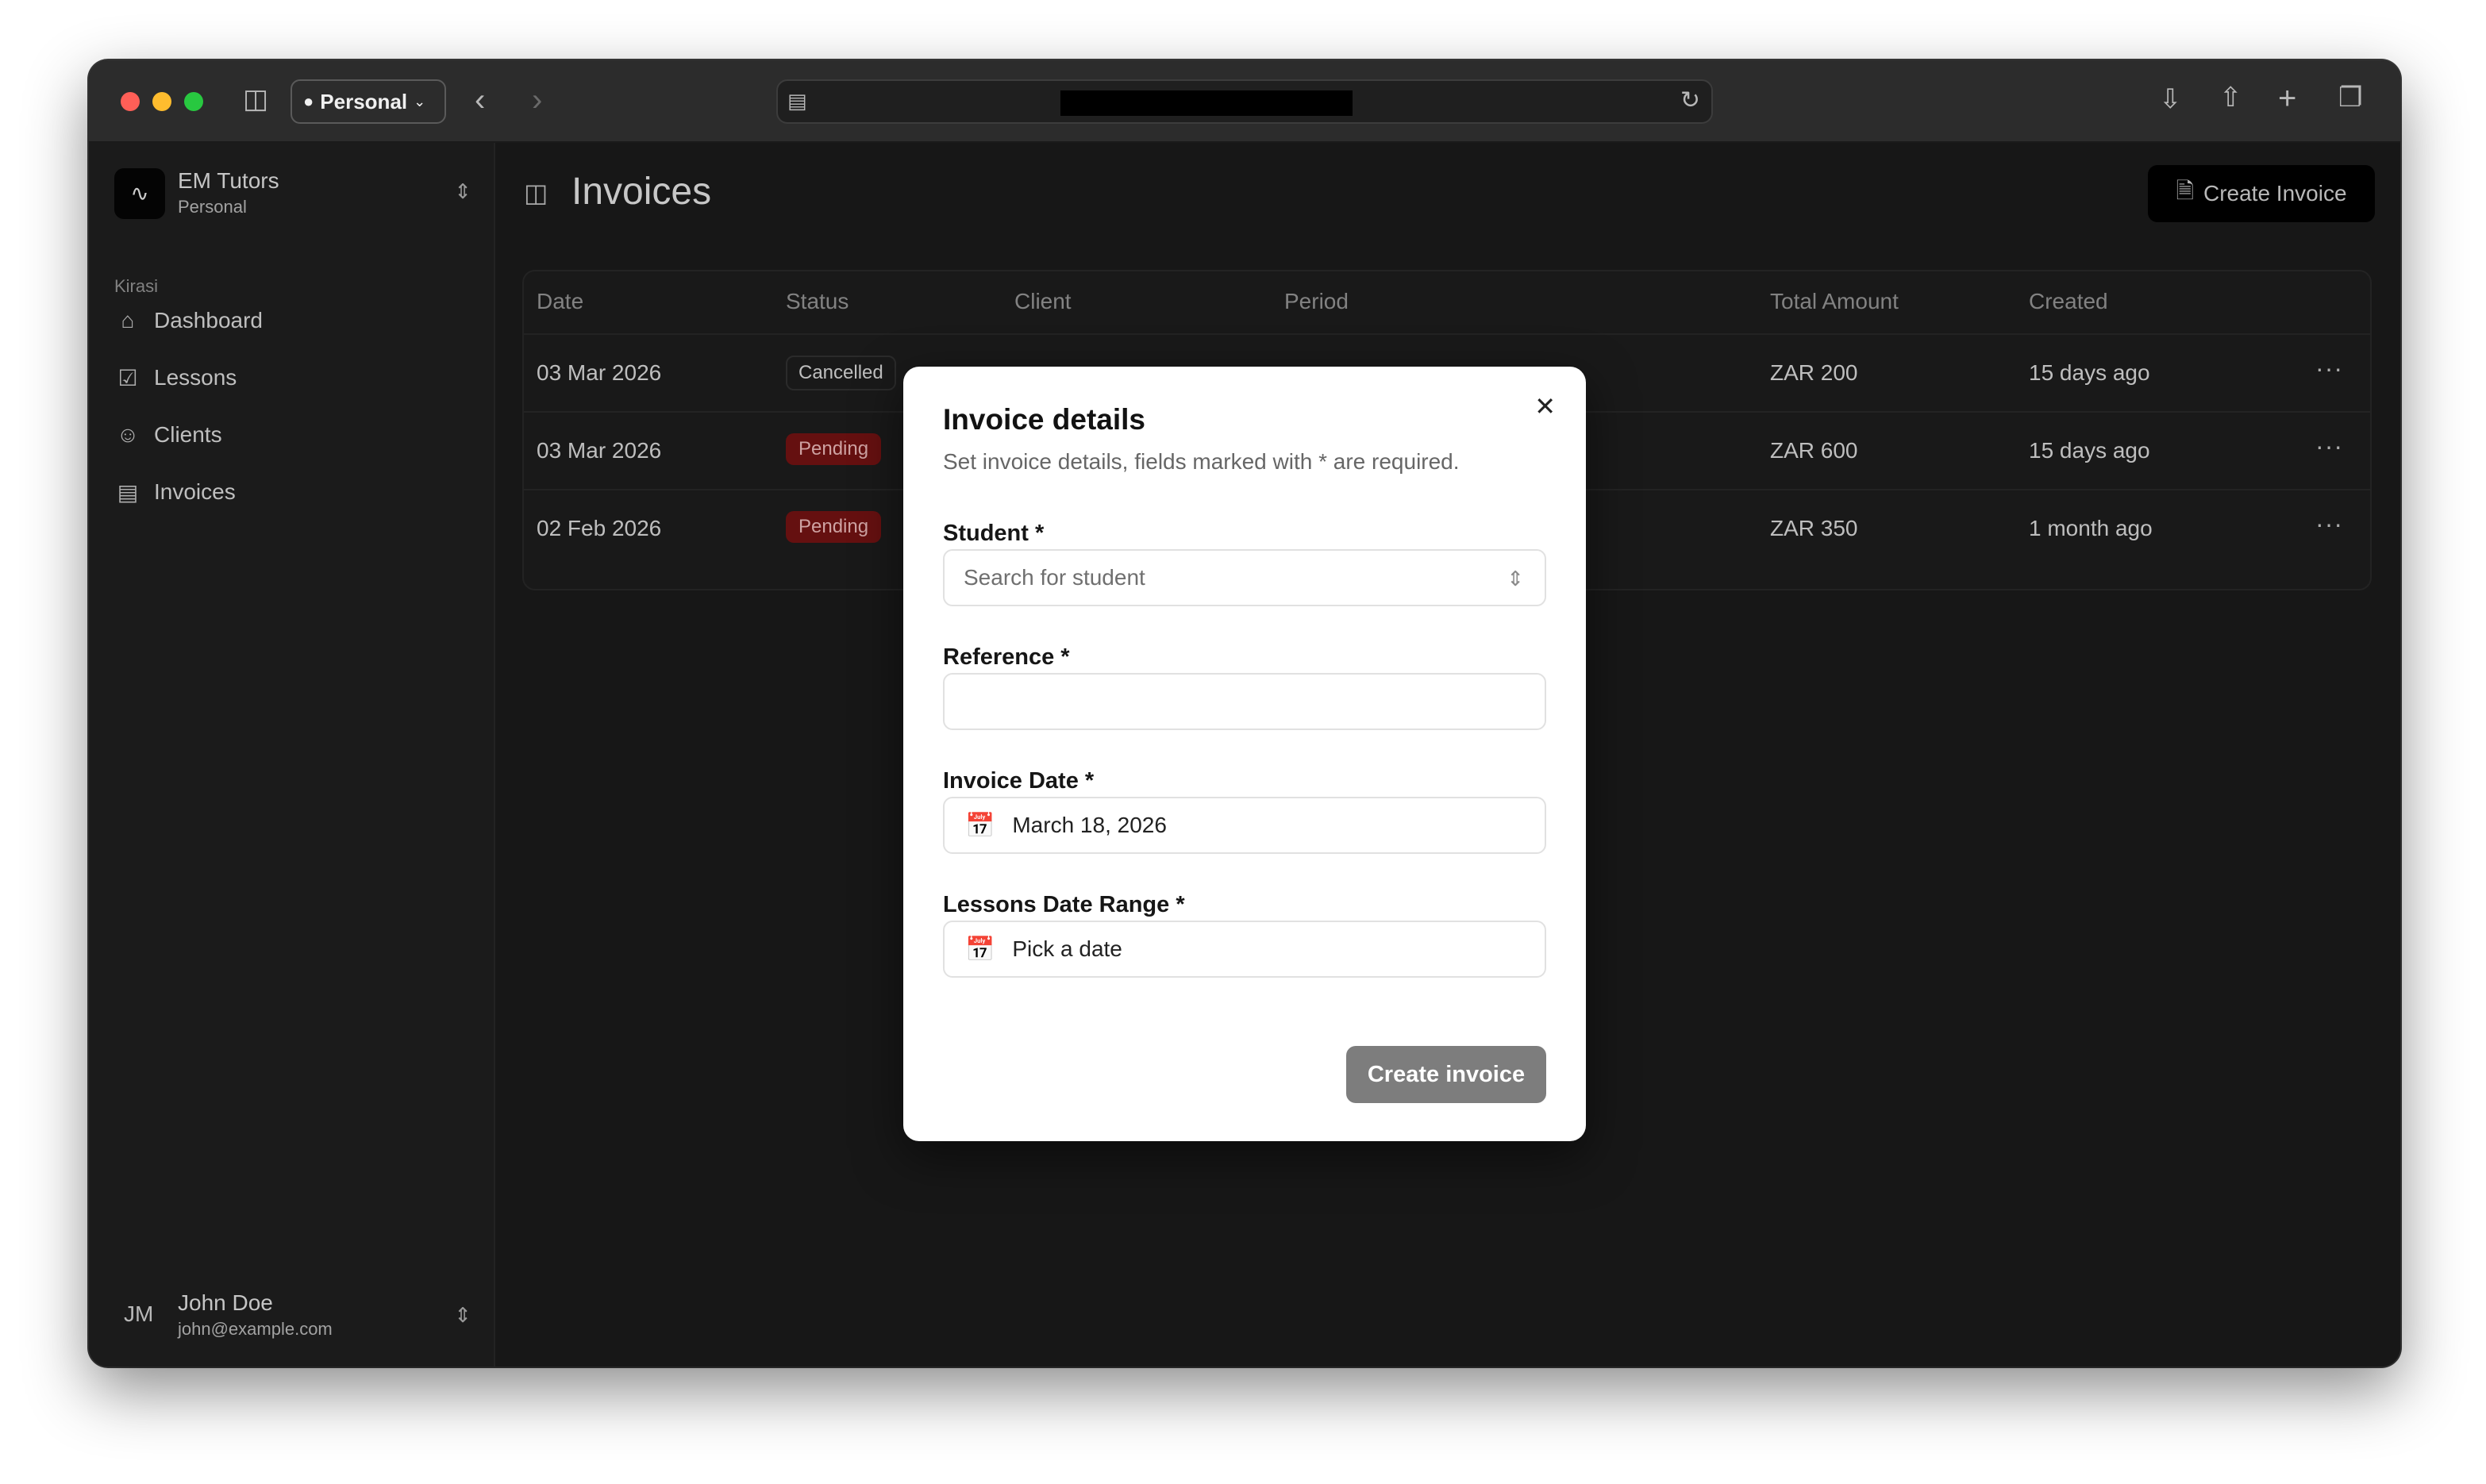 Image resolution: width=2486 pixels, height=1484 pixels. I want to click on close-window-button, so click(130, 101).